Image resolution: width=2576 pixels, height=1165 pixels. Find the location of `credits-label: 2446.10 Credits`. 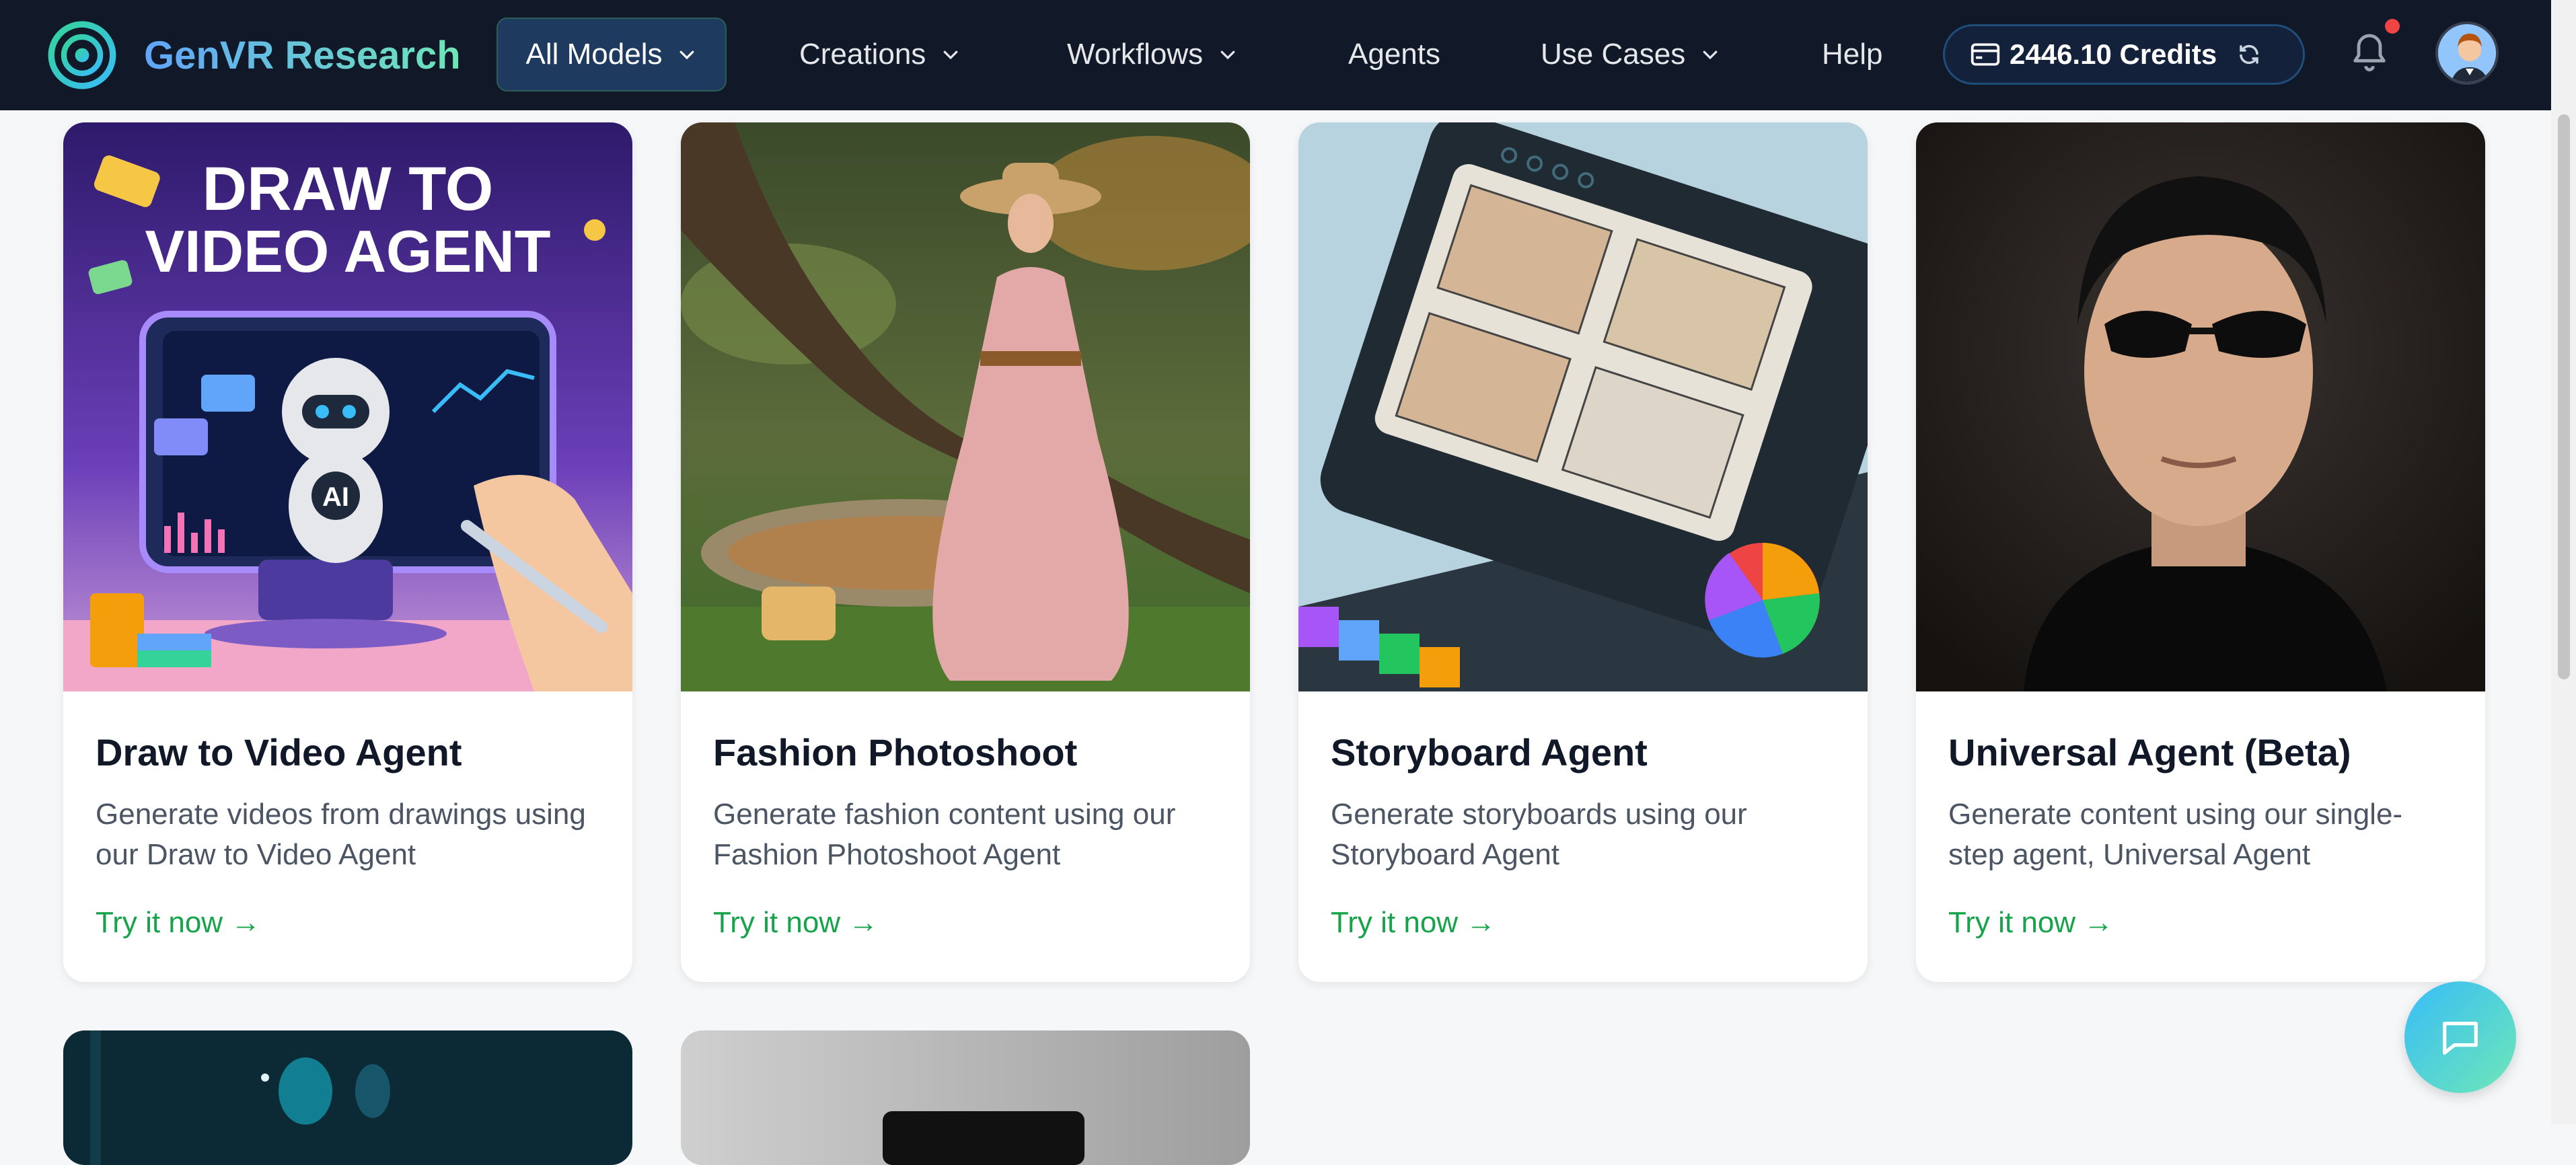

credits-label: 2446.10 Credits is located at coordinates (2113, 54).